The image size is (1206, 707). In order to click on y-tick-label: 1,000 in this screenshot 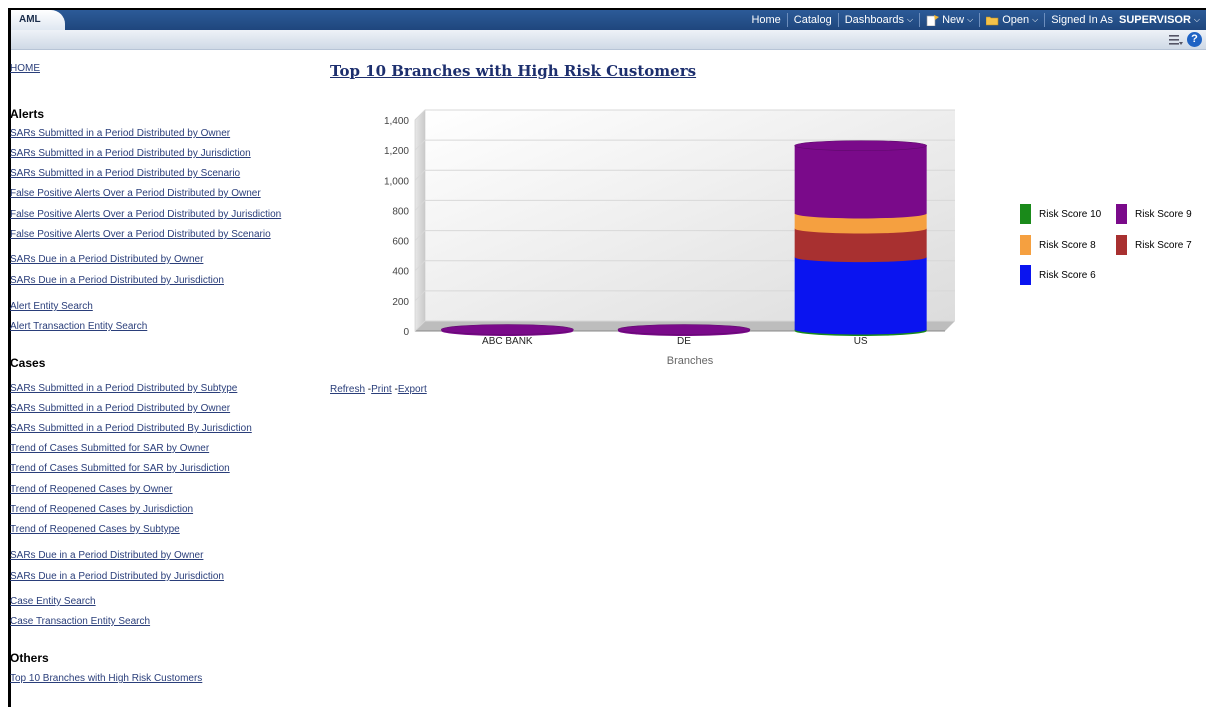, I will do `click(396, 181)`.